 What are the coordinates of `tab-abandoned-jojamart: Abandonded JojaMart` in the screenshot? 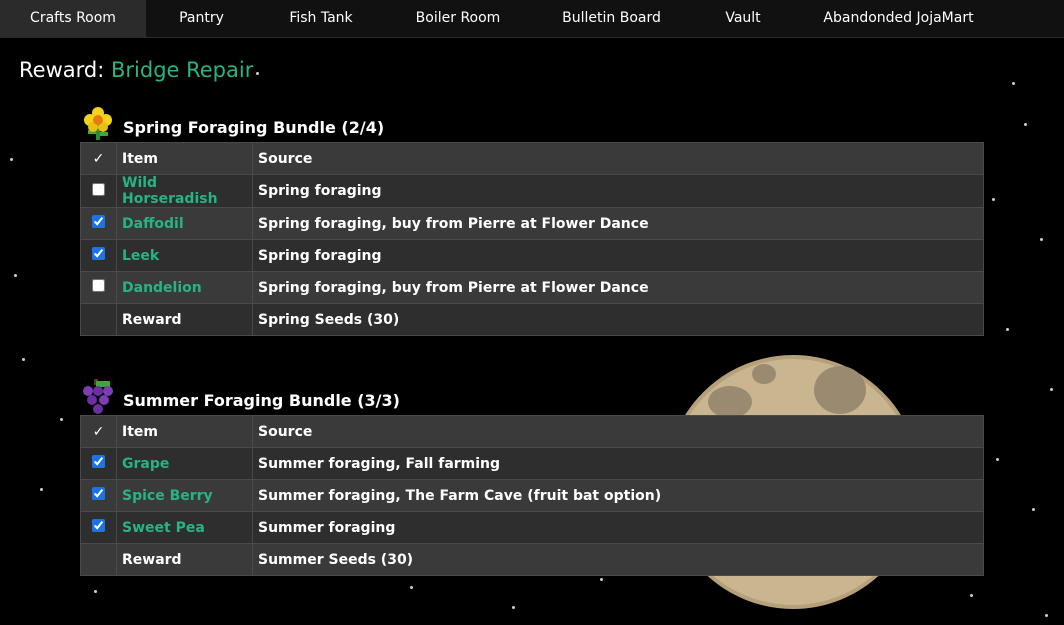 It's located at (898, 18).